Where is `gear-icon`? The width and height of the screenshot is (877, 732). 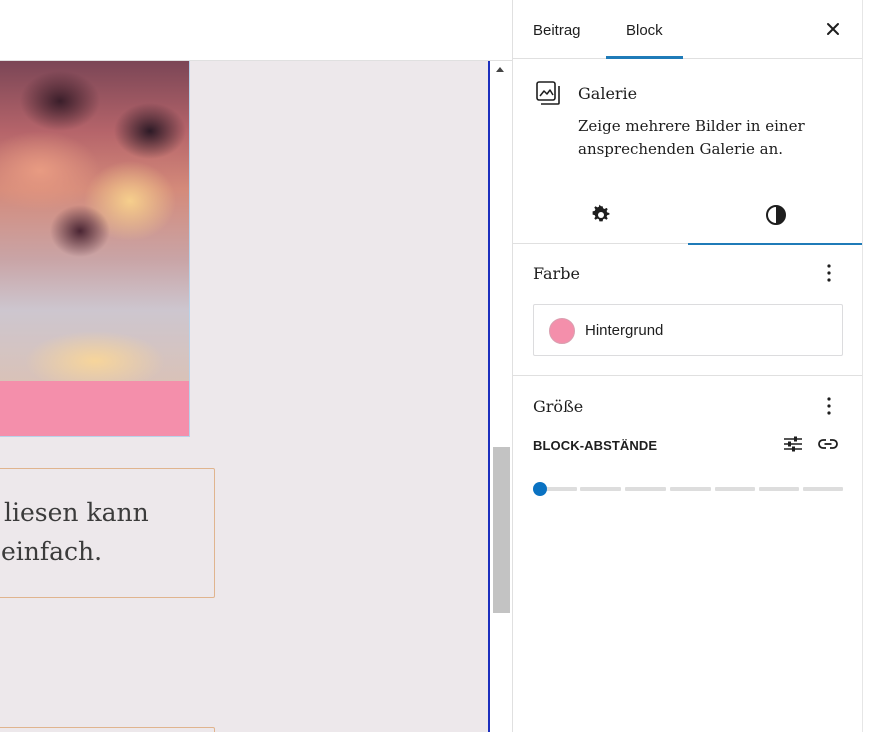
gear-icon is located at coordinates (600, 213).